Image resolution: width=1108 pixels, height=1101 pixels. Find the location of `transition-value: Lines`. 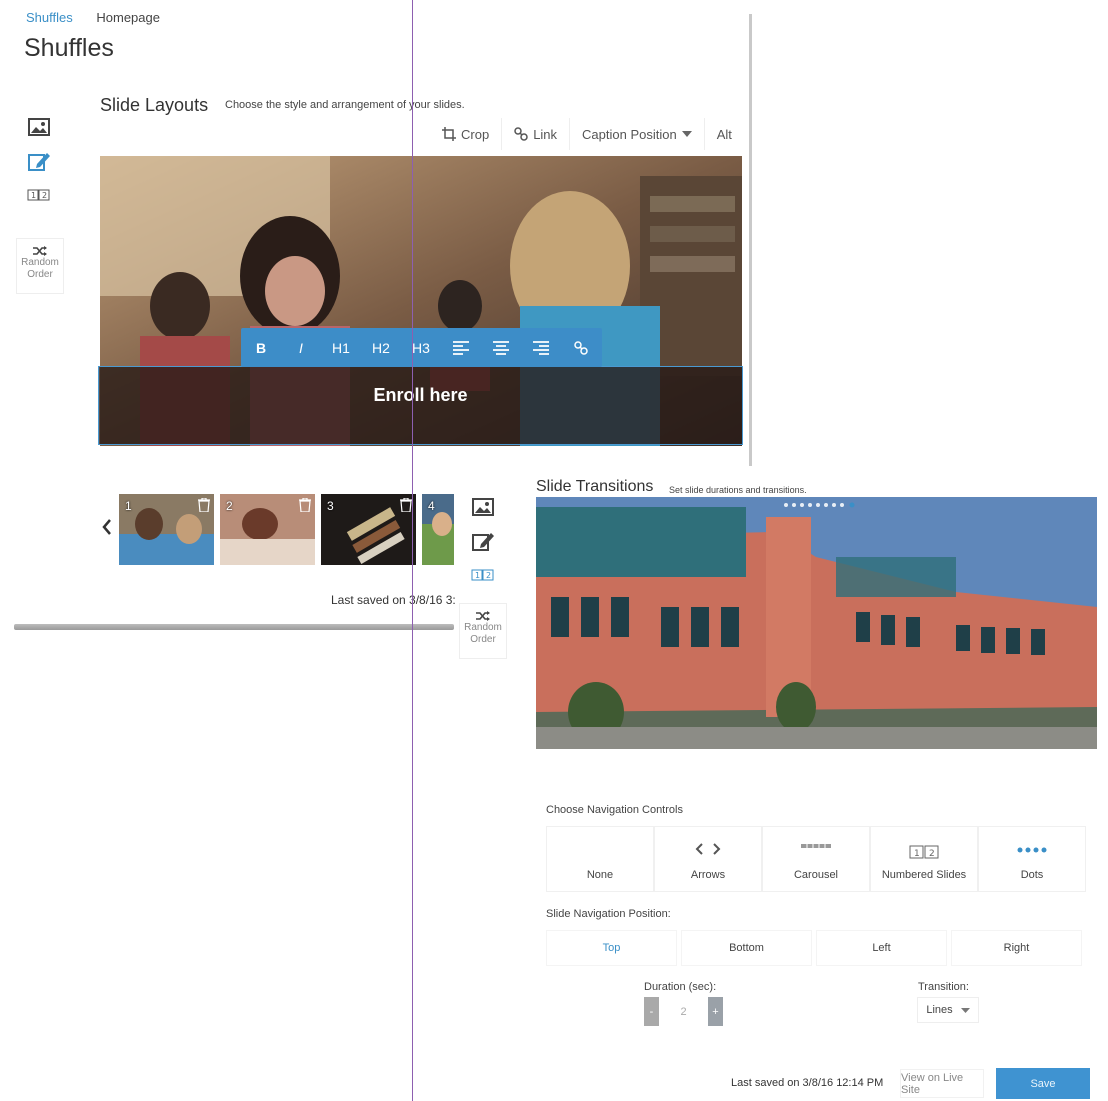

transition-value: Lines is located at coordinates (939, 1010).